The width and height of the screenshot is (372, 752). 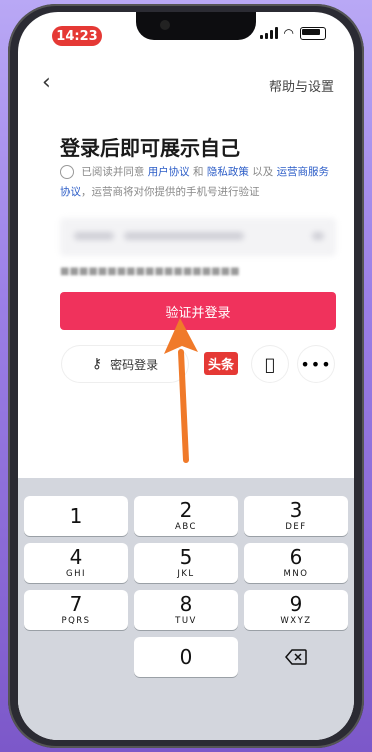 I want to click on agree-prefix: 已阅读并同意, so click(x=113, y=172).